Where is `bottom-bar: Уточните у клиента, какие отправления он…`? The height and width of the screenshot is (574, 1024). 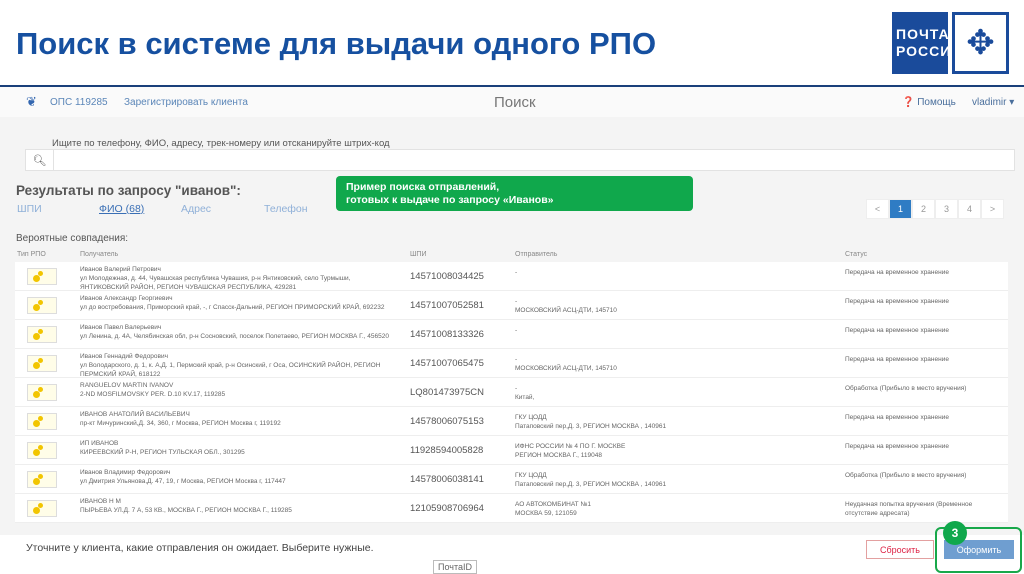 bottom-bar: Уточните у клиента, какие отправления он… is located at coordinates (512, 554).